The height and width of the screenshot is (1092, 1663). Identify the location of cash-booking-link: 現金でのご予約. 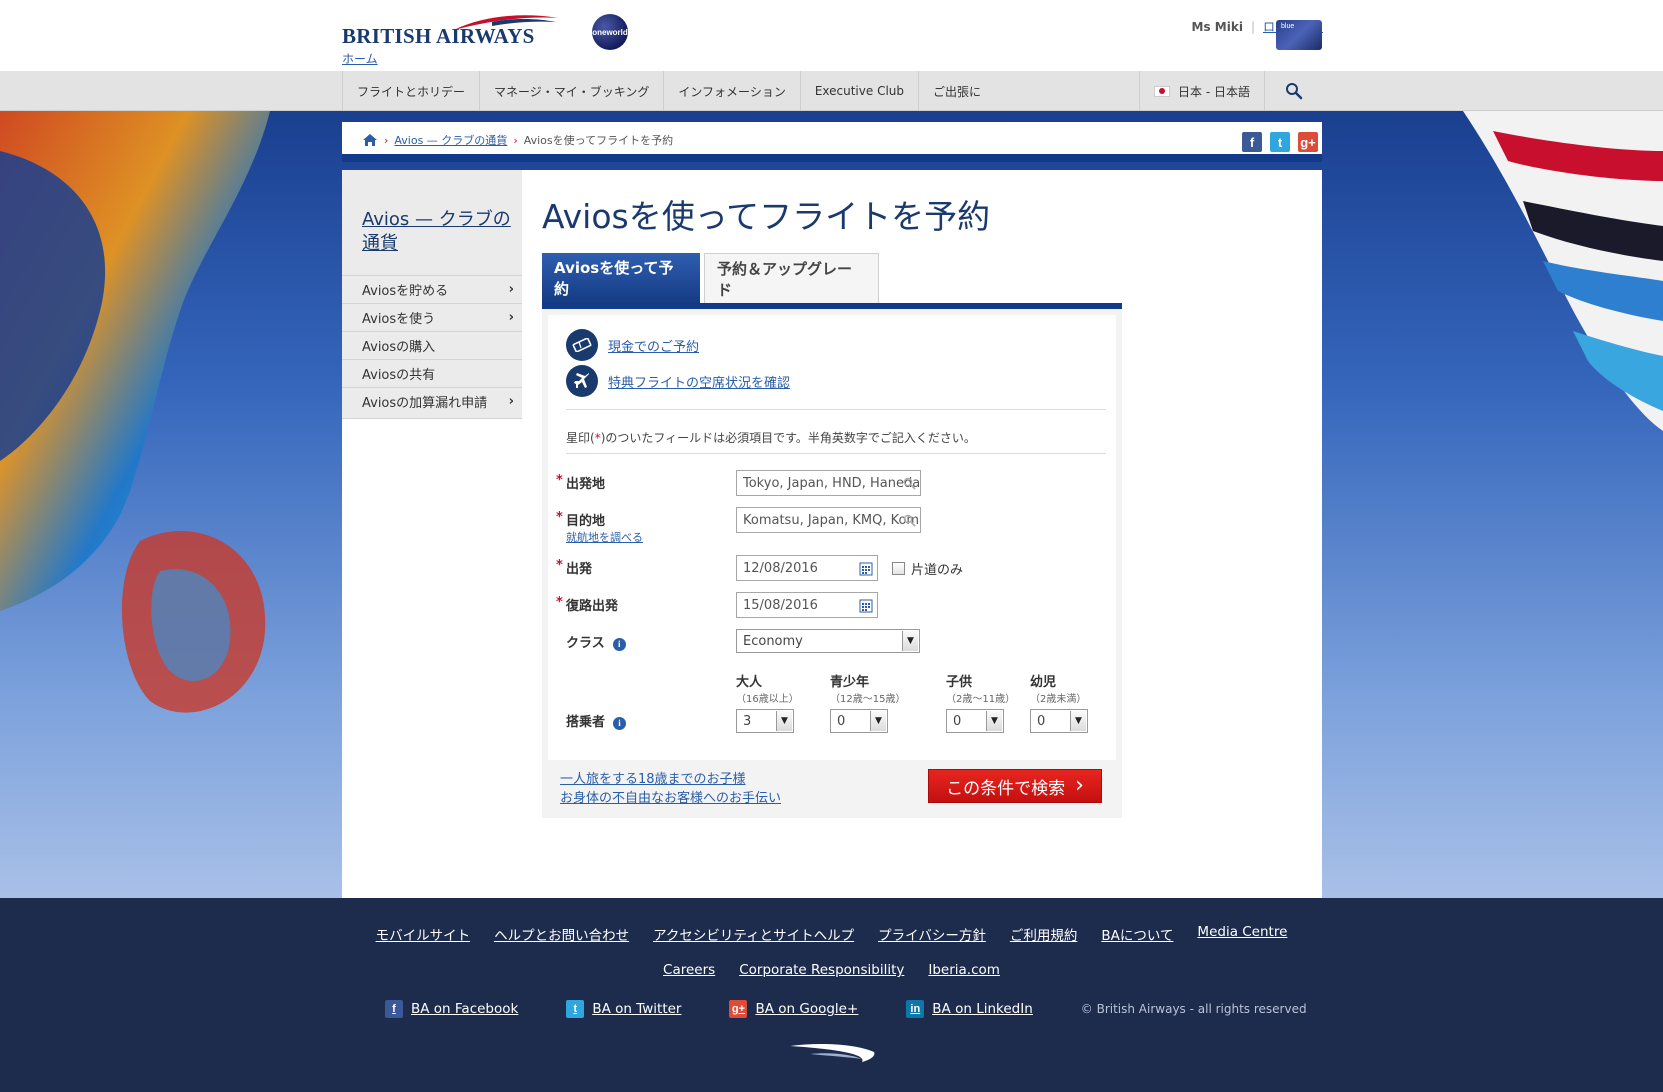
(632, 345).